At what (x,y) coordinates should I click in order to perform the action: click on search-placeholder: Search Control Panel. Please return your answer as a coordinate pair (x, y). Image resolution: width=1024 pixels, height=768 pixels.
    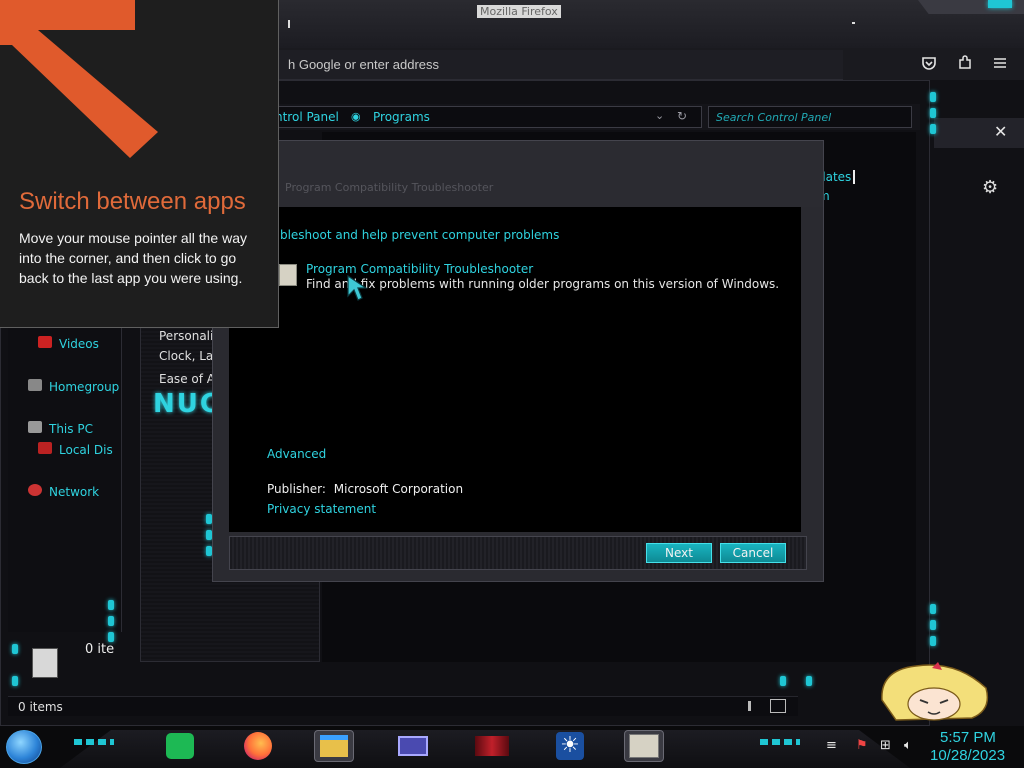
    Looking at the image, I should click on (774, 117).